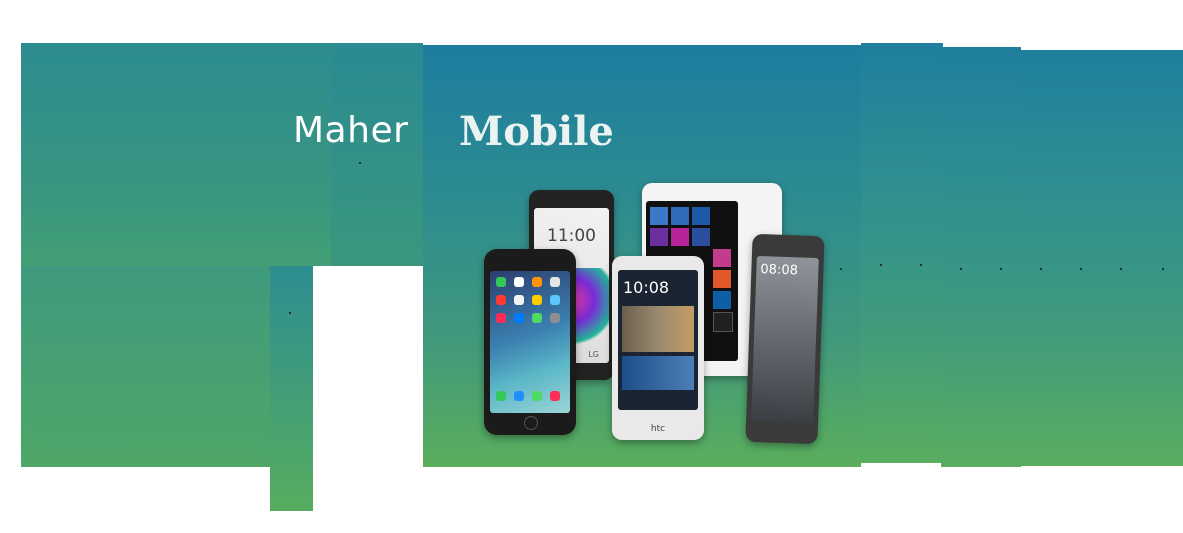 The height and width of the screenshot is (533, 1183). What do you see at coordinates (555, 396) in the screenshot?
I see `music-dock-icon` at bounding box center [555, 396].